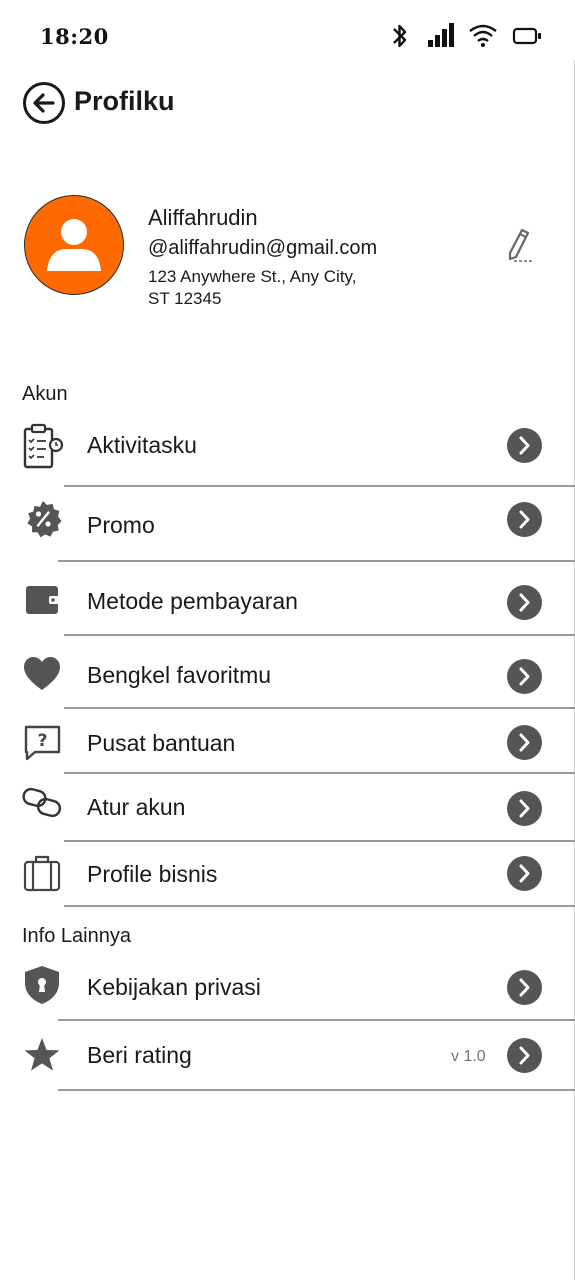  I want to click on menu-item-kebijakan-privasi: Kebijakan privasi, so click(287, 992).